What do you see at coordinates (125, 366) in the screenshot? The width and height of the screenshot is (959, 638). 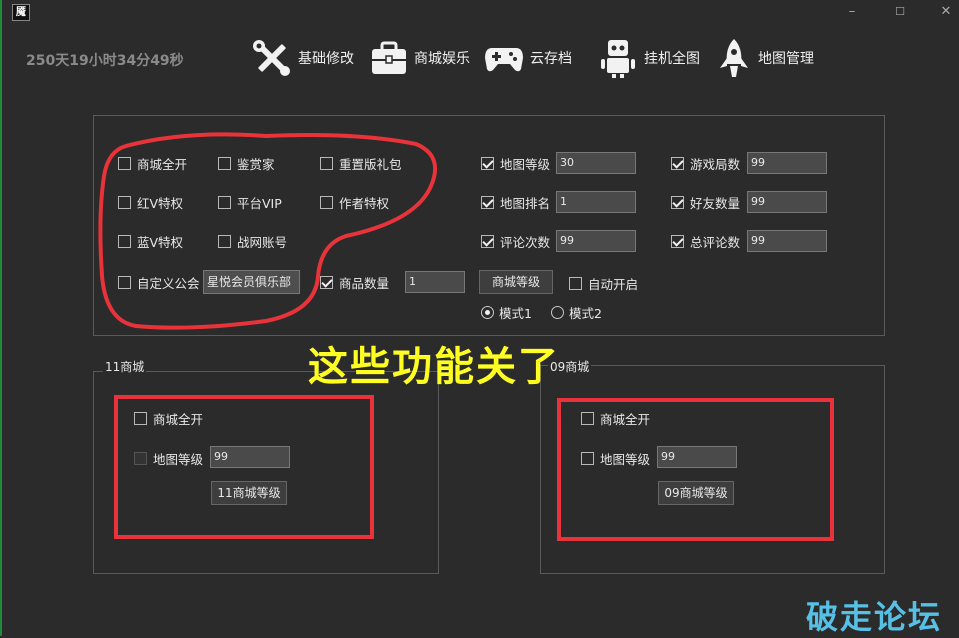 I see `shop11-title: 11商城` at bounding box center [125, 366].